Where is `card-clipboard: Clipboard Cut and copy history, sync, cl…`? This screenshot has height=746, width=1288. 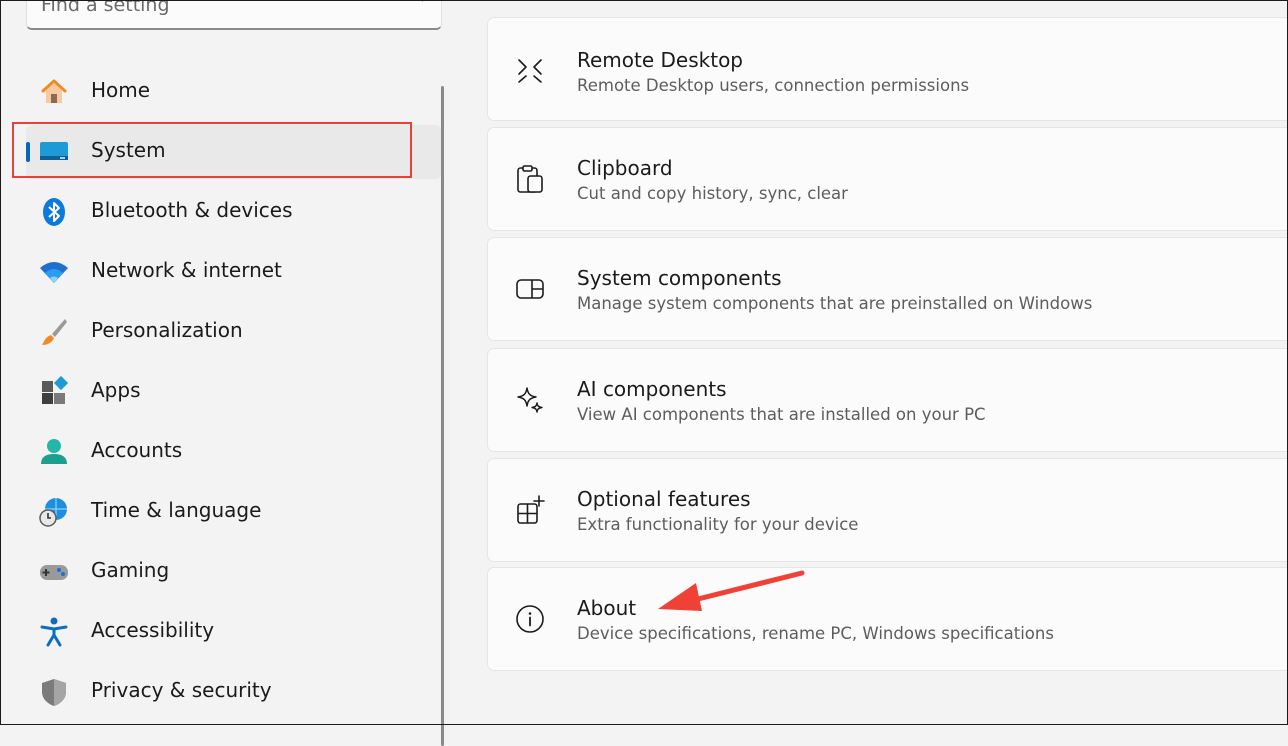 card-clipboard: Clipboard Cut and copy history, sync, cl… is located at coordinates (887, 179).